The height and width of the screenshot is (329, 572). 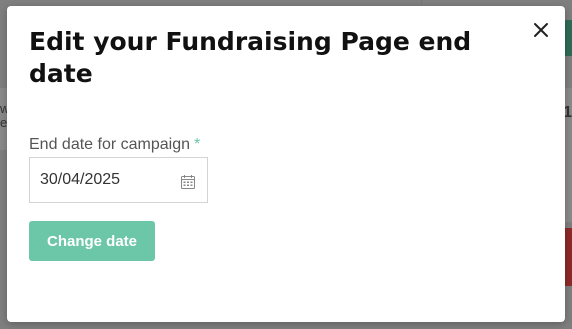 What do you see at coordinates (105, 180) in the screenshot?
I see `end-date-input` at bounding box center [105, 180].